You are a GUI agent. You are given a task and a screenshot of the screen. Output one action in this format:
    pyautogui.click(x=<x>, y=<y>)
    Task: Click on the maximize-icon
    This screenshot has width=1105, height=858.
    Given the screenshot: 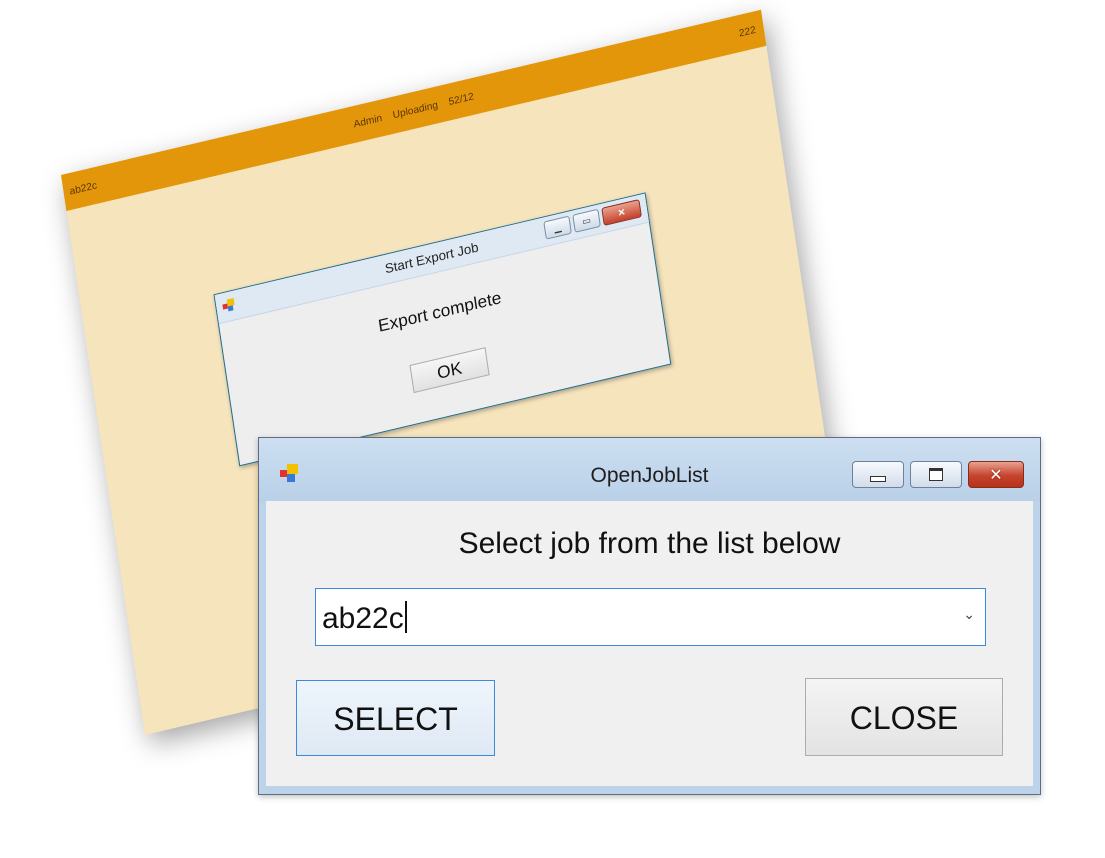 What is the action you would take?
    pyautogui.click(x=936, y=474)
    